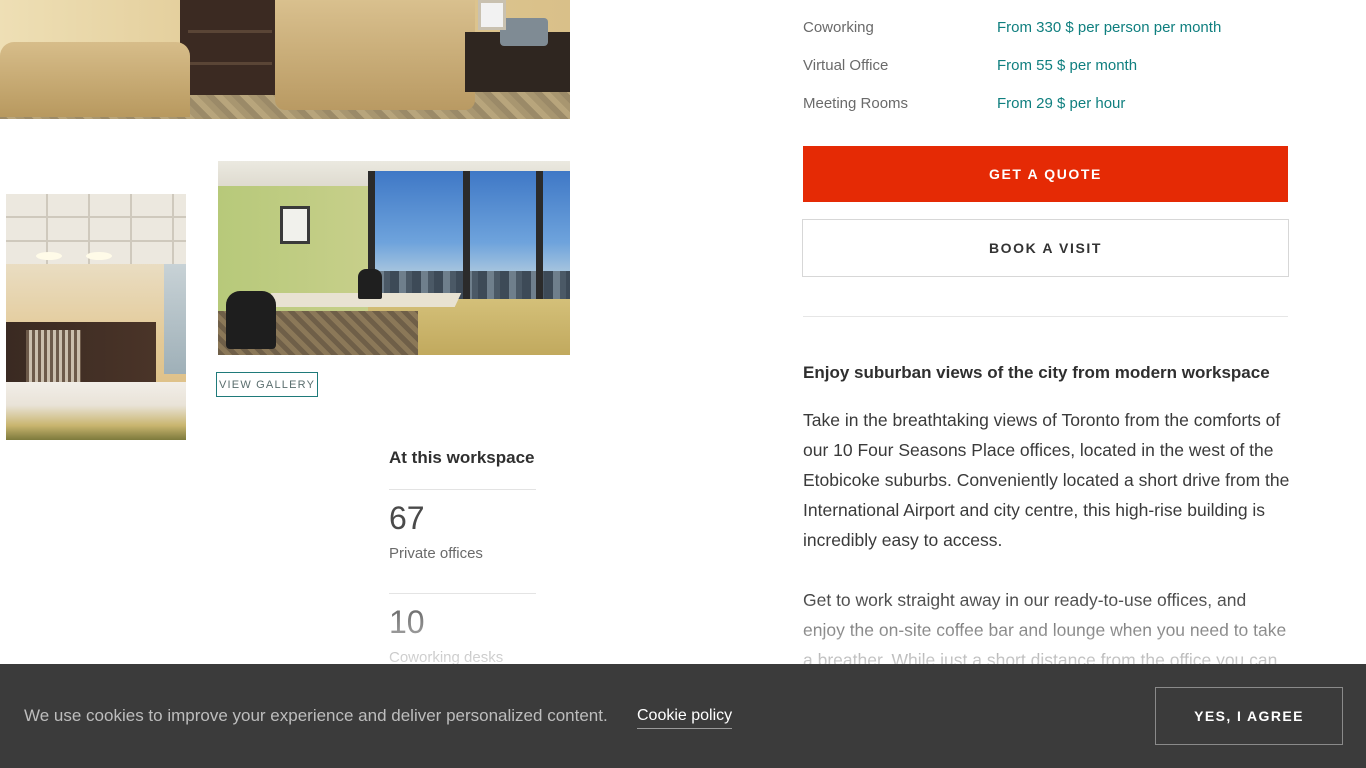 Image resolution: width=1366 pixels, height=768 pixels. What do you see at coordinates (462, 457) in the screenshot?
I see `workspace-heading: At this workspace` at bounding box center [462, 457].